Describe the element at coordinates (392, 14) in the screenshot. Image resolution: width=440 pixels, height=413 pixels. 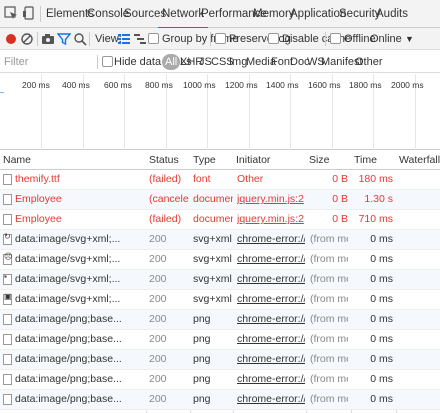
I see `tab-audits: Audits` at that location.